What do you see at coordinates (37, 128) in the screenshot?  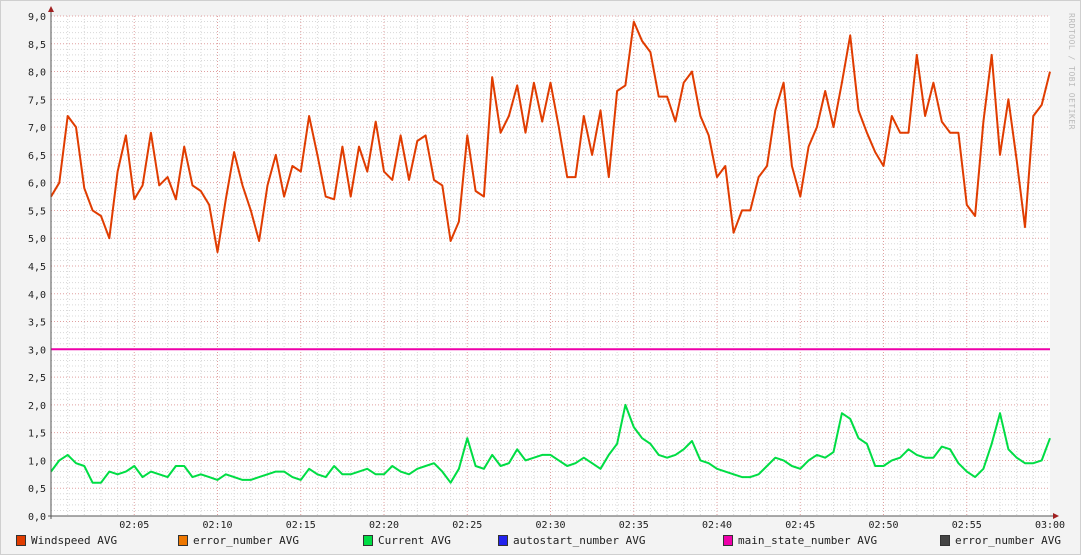 I see `y-tick-label: 7,0` at bounding box center [37, 128].